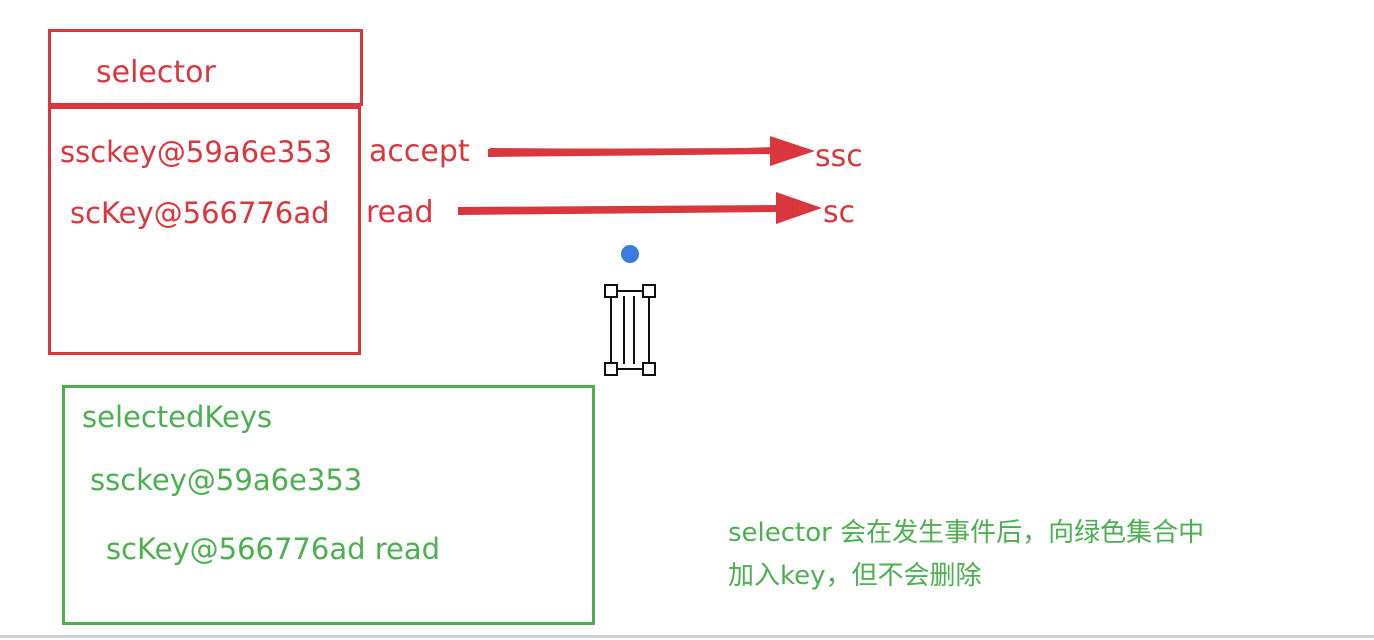  I want to click on blue-dot, so click(630, 254).